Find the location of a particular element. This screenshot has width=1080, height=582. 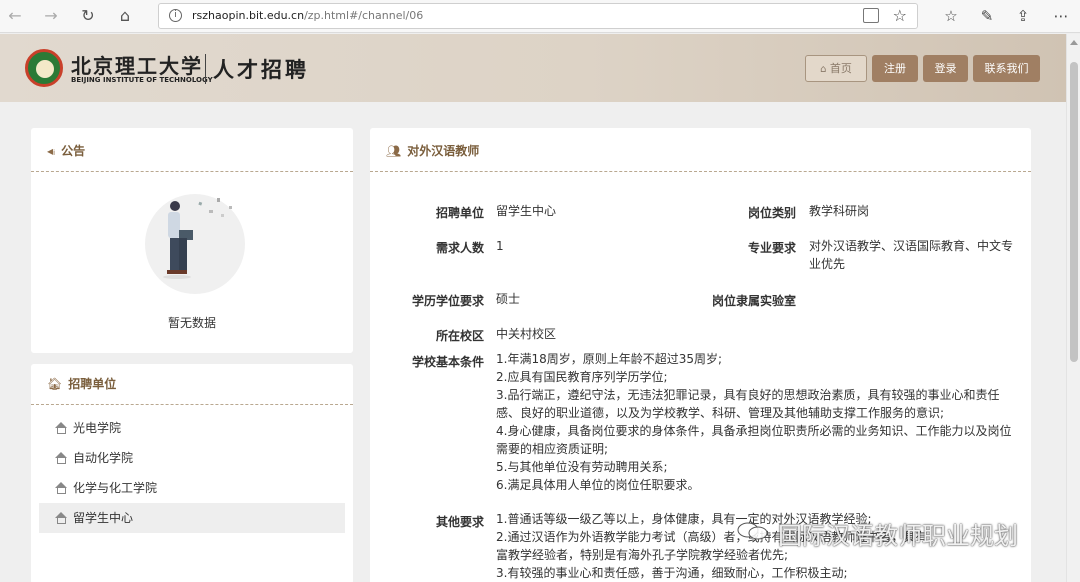

count-value: 1 is located at coordinates (500, 246).